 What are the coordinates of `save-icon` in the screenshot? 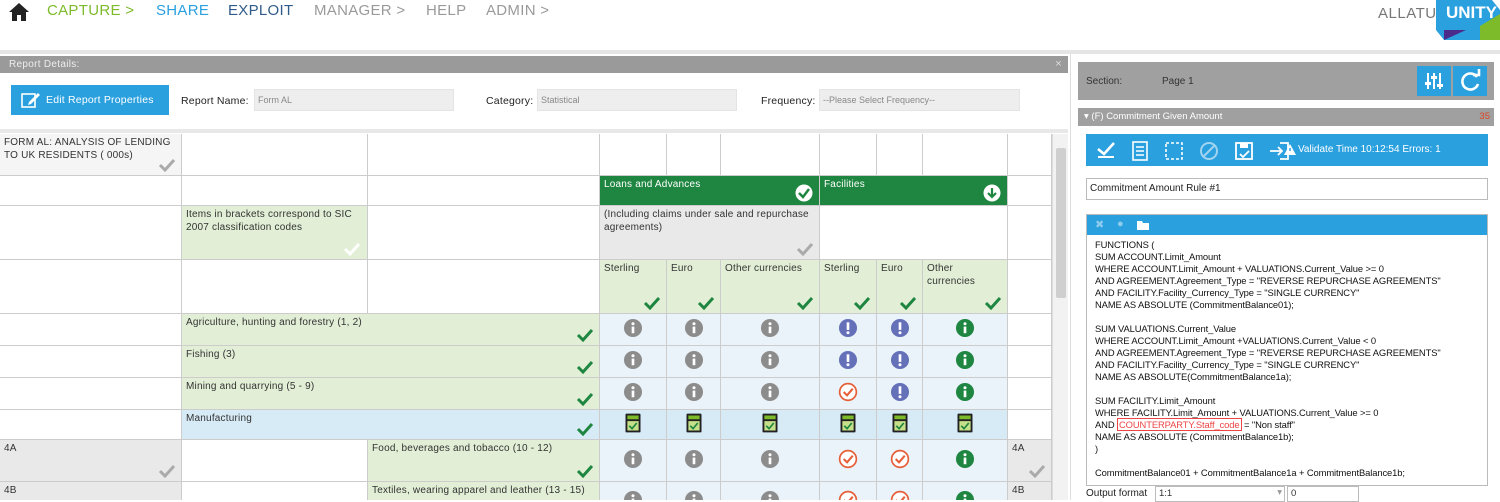 It's located at (1244, 151).